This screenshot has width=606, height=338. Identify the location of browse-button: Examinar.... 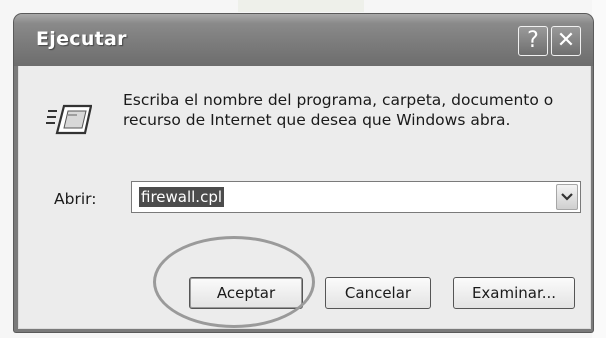
(514, 293).